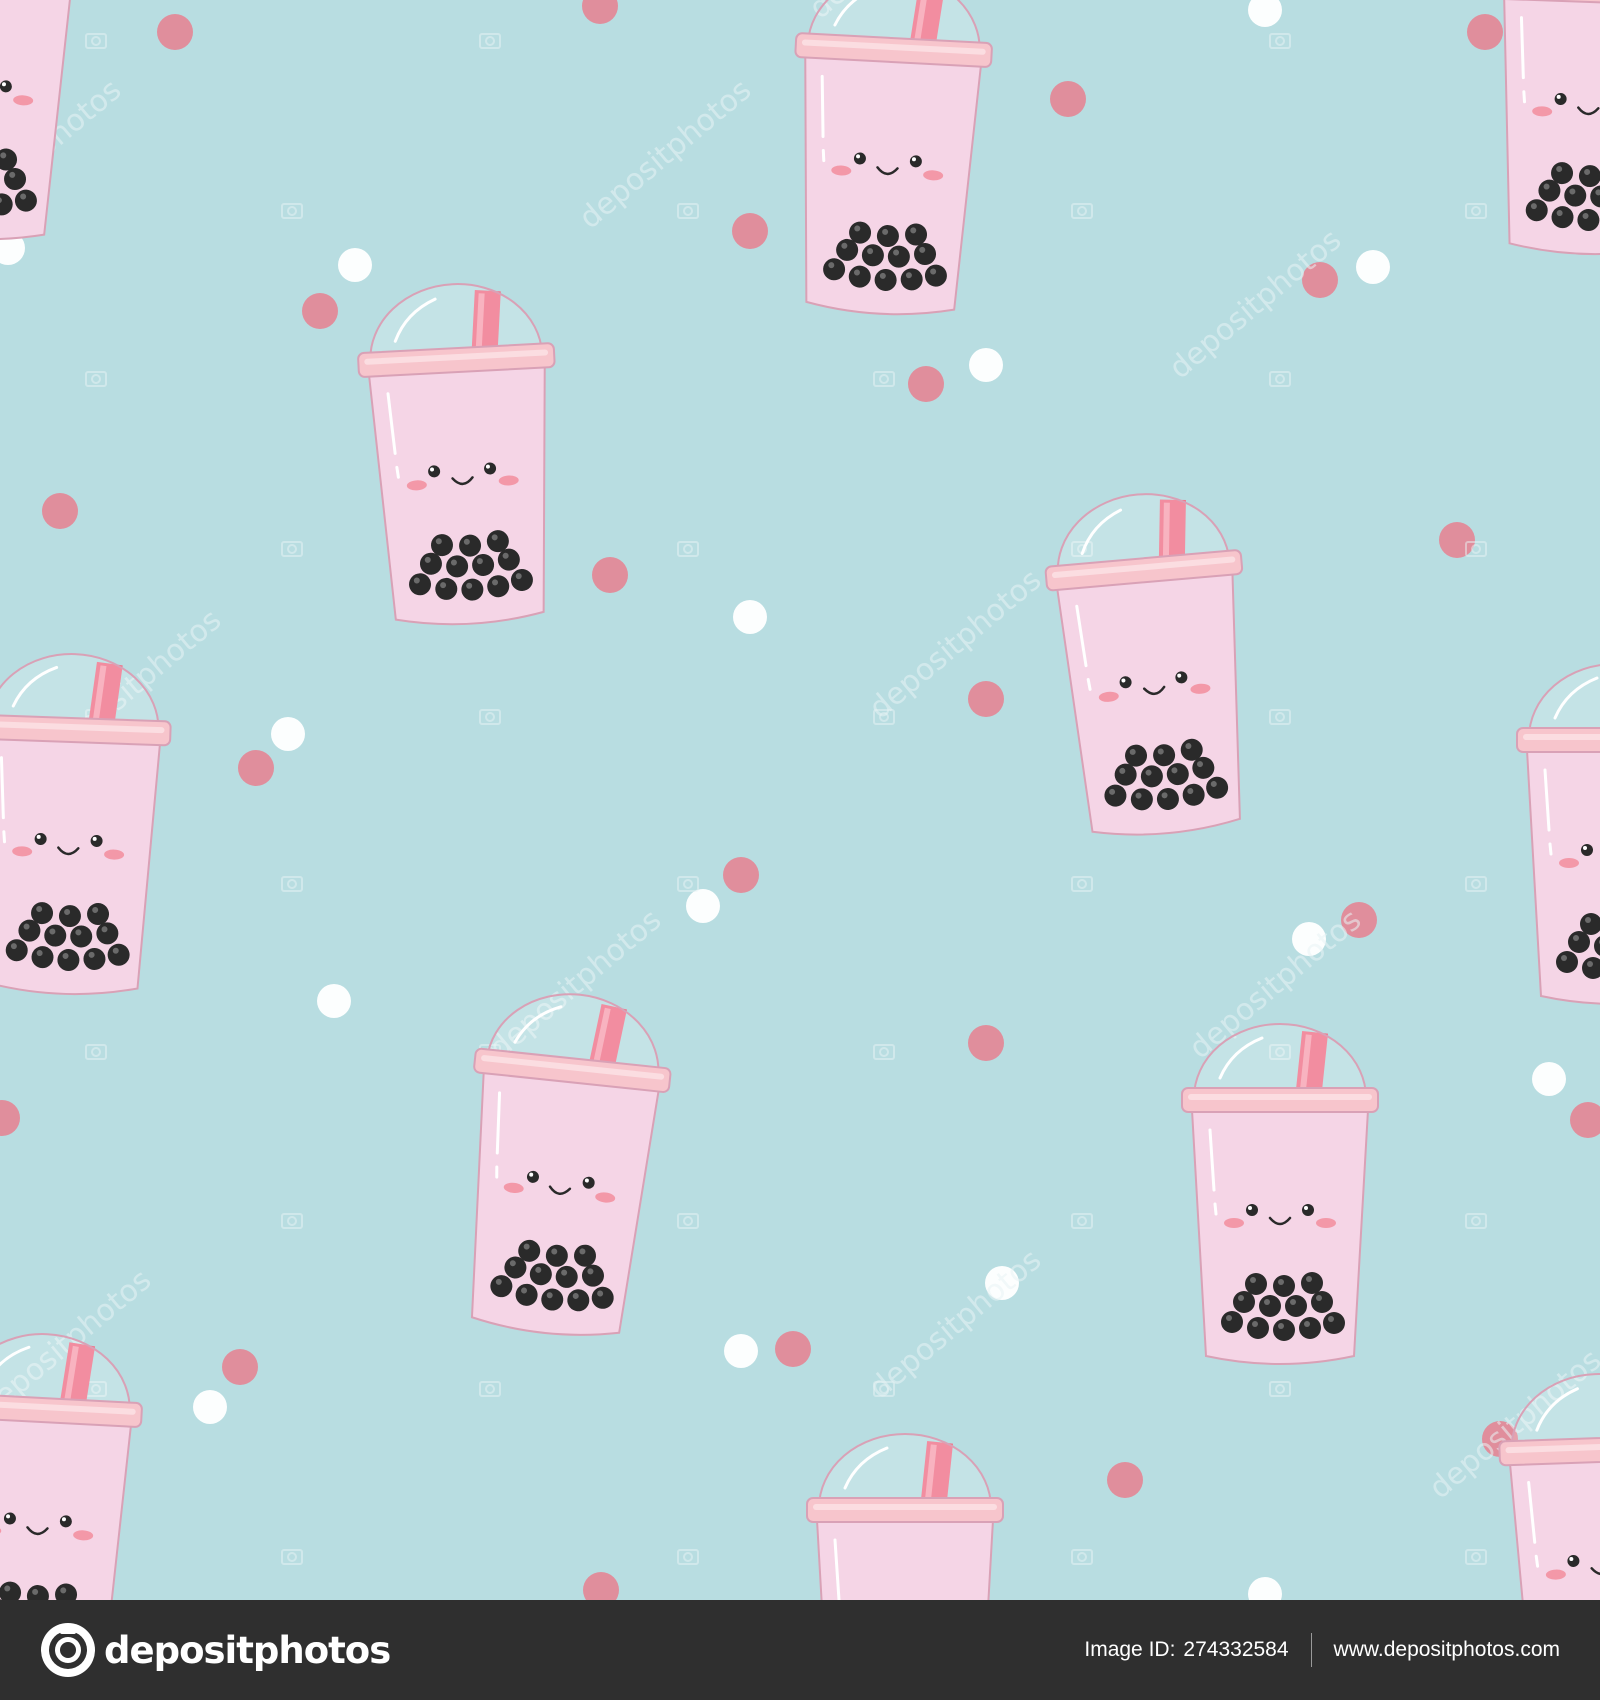  Describe the element at coordinates (1130, 1649) in the screenshot. I see `image-id-label: Image ID:` at that location.